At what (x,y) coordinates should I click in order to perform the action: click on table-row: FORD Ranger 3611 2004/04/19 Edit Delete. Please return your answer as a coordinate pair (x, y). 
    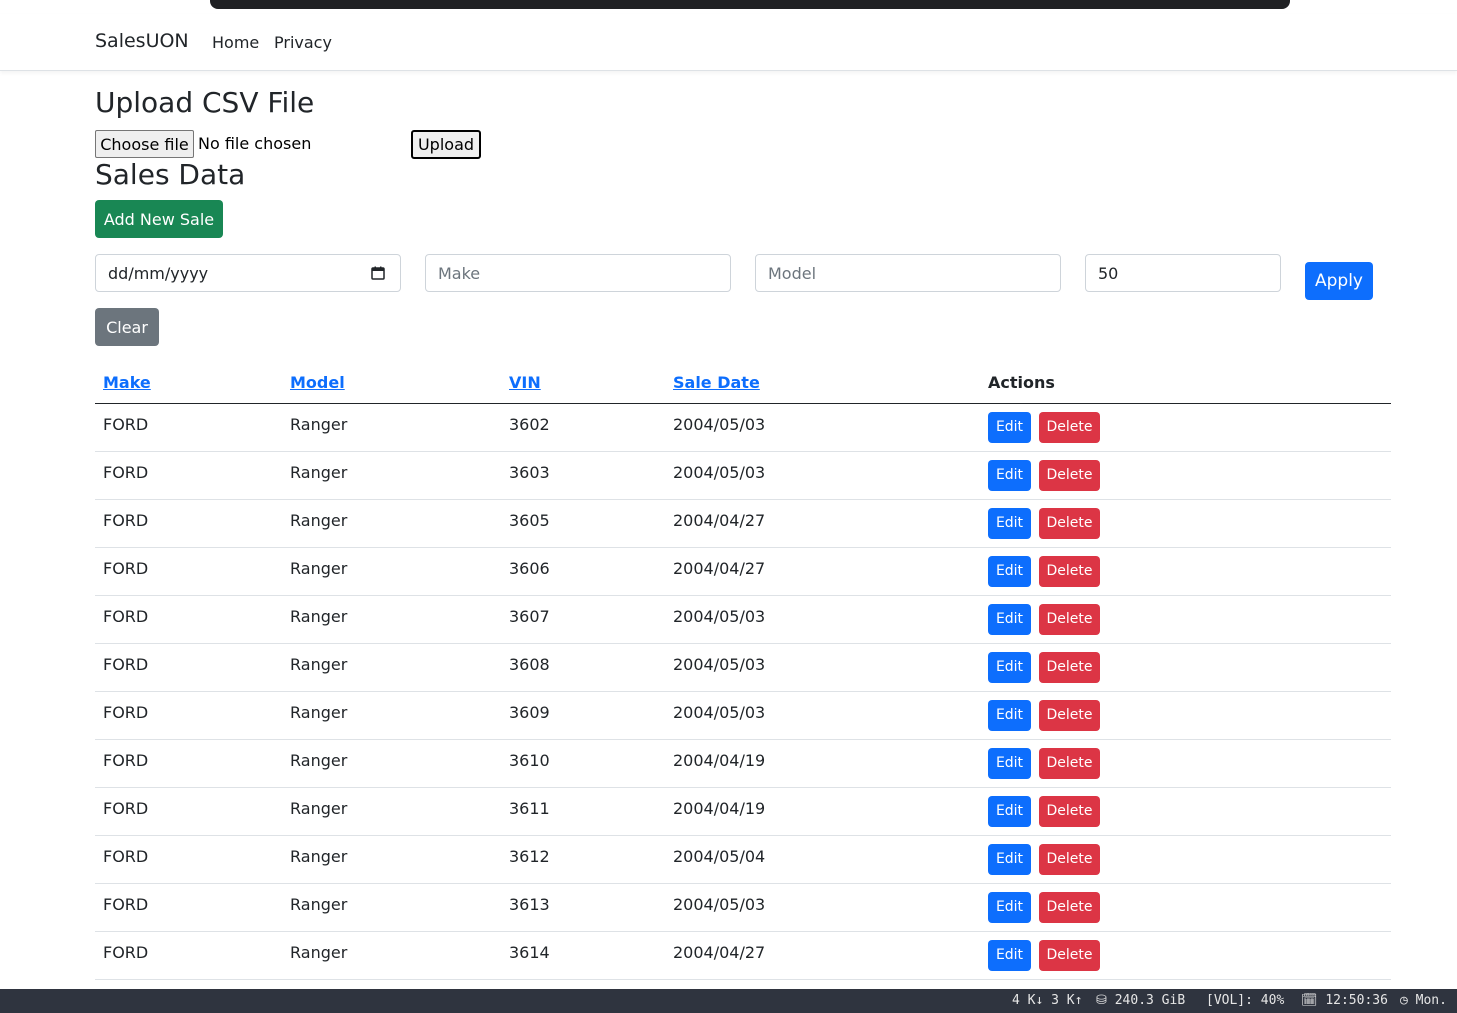
    Looking at the image, I should click on (743, 811).